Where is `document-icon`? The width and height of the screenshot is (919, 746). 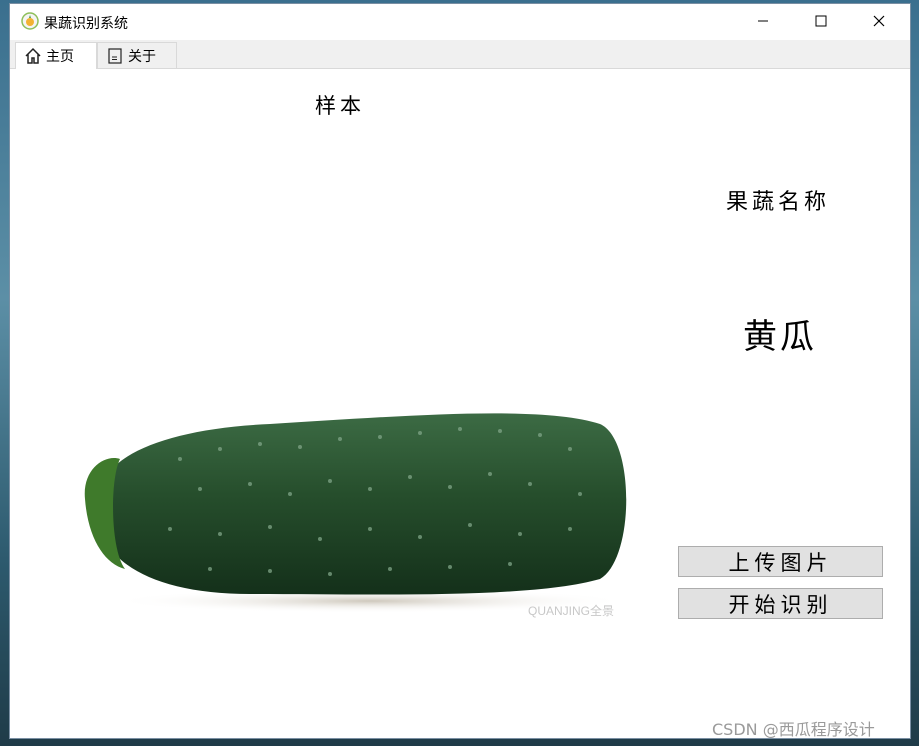
document-icon is located at coordinates (115, 55).